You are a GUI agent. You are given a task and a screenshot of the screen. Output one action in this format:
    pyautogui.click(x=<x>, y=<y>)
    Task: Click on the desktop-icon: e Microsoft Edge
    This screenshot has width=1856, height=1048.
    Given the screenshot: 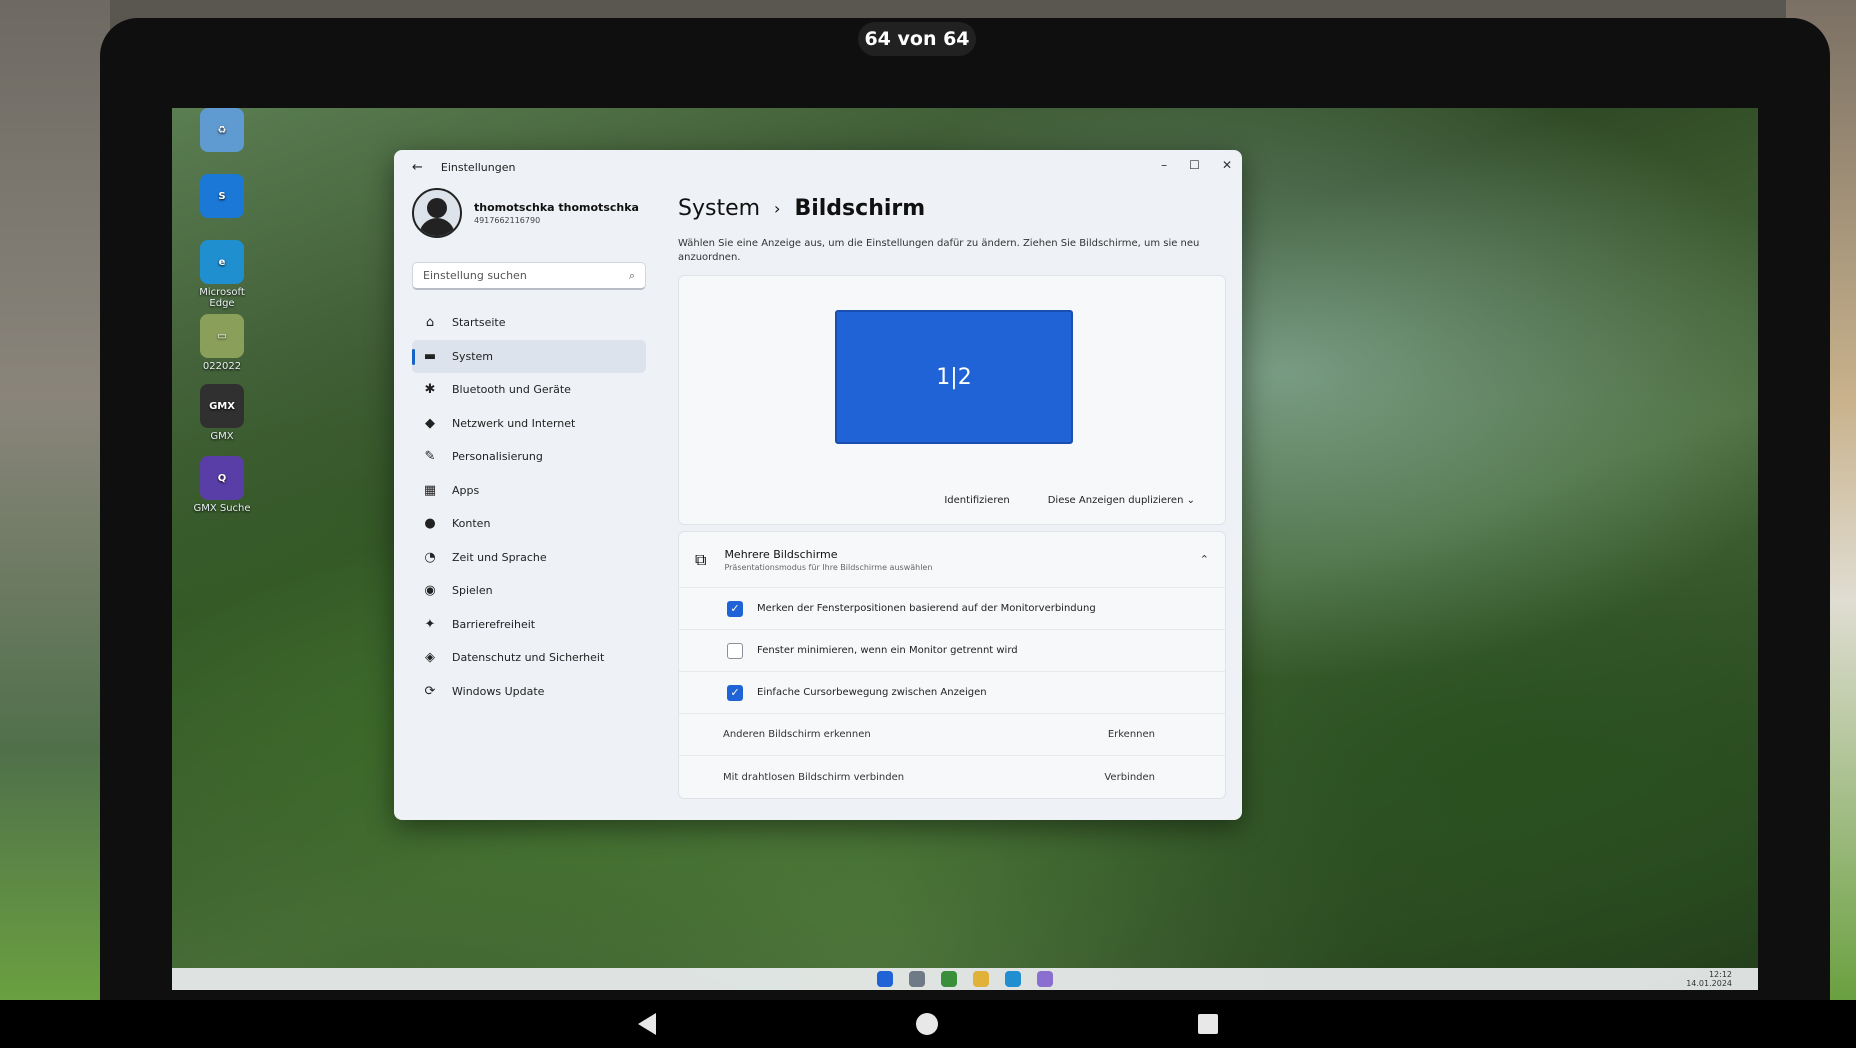 What is the action you would take?
    pyautogui.click(x=222, y=274)
    